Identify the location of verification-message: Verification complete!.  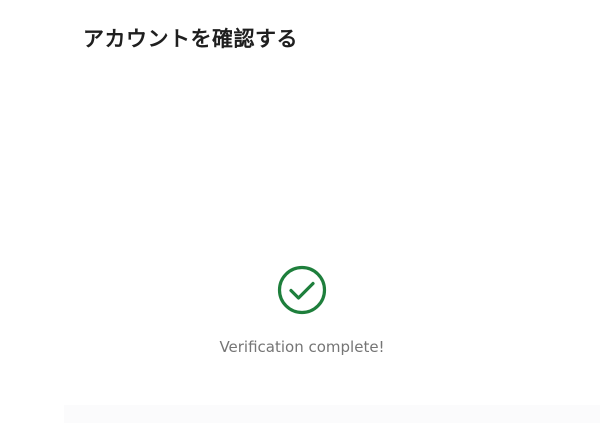
(302, 347).